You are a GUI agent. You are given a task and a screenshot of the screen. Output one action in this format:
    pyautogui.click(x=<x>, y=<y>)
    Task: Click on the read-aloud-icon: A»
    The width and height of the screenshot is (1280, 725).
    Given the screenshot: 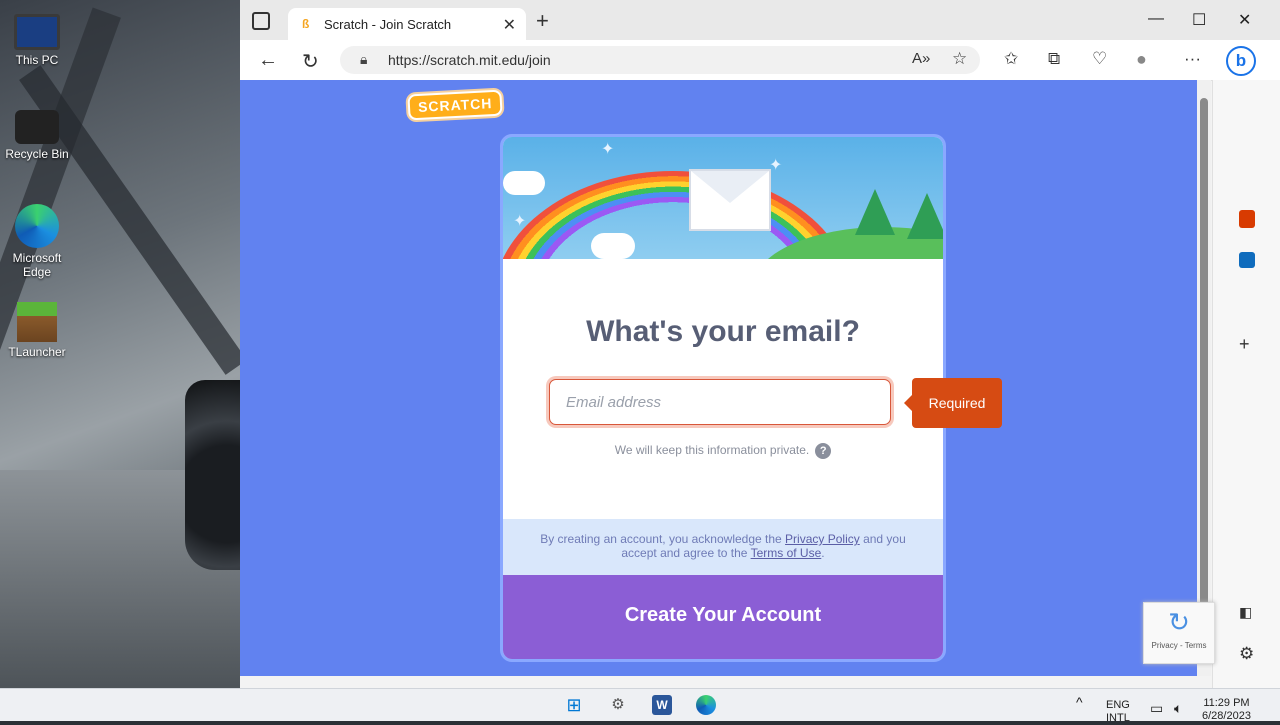 What is the action you would take?
    pyautogui.click(x=921, y=58)
    